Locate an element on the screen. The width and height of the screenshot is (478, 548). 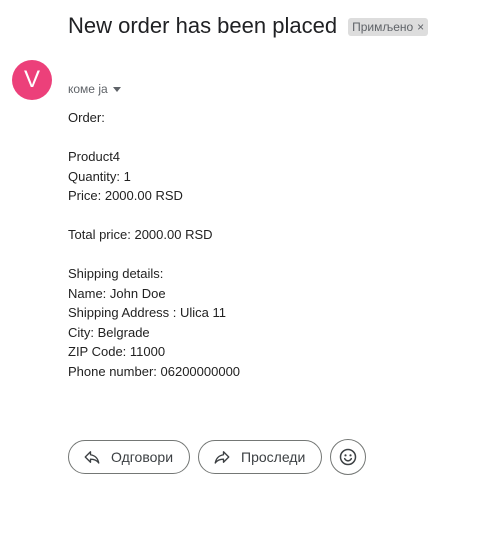
sender-avatar: V is located at coordinates (32, 80).